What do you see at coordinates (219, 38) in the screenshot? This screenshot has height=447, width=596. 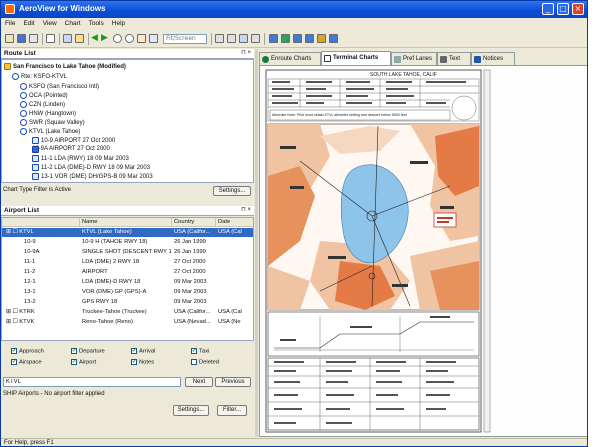 I see `fit-width-icon` at bounding box center [219, 38].